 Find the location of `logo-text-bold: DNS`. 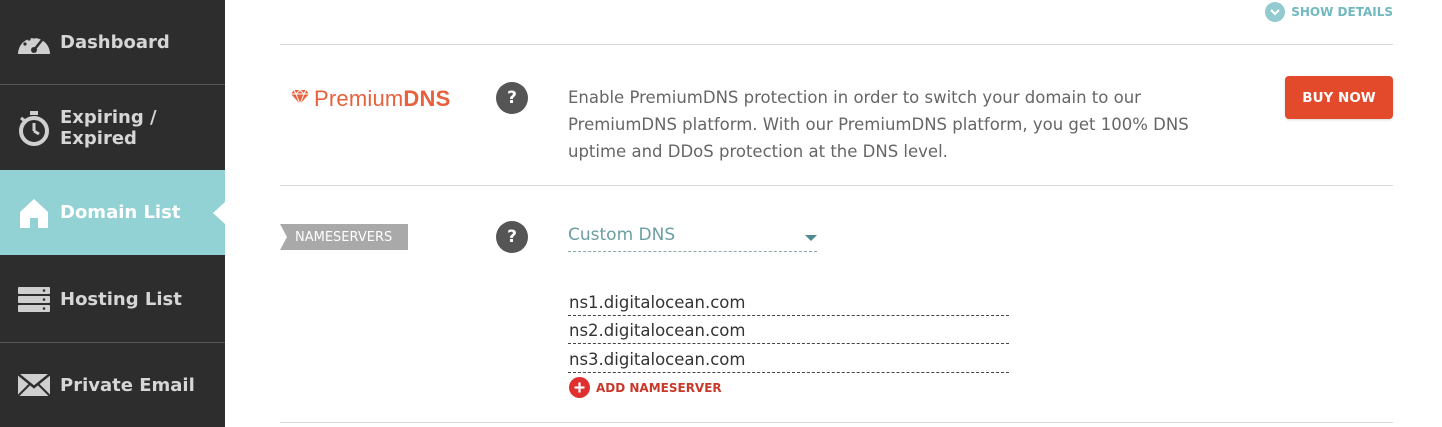

logo-text-bold: DNS is located at coordinates (427, 98).